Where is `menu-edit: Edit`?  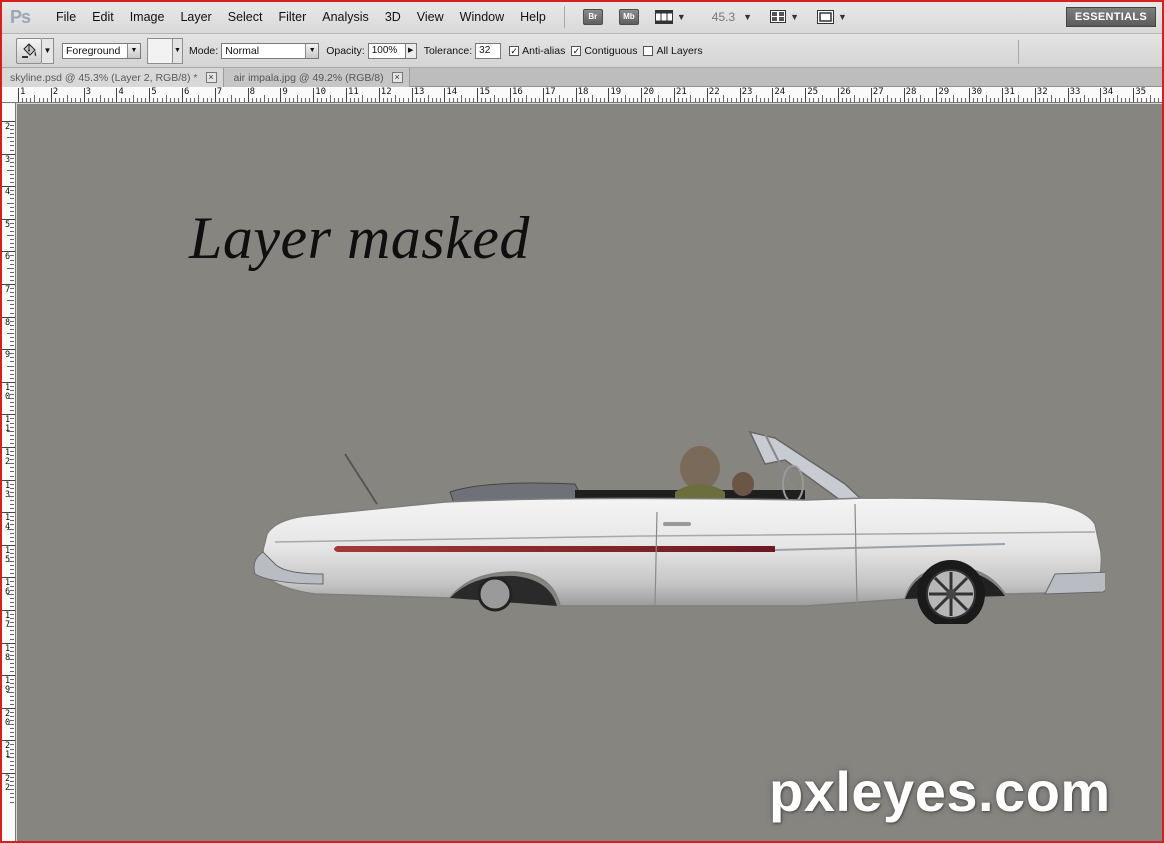 menu-edit: Edit is located at coordinates (103, 17).